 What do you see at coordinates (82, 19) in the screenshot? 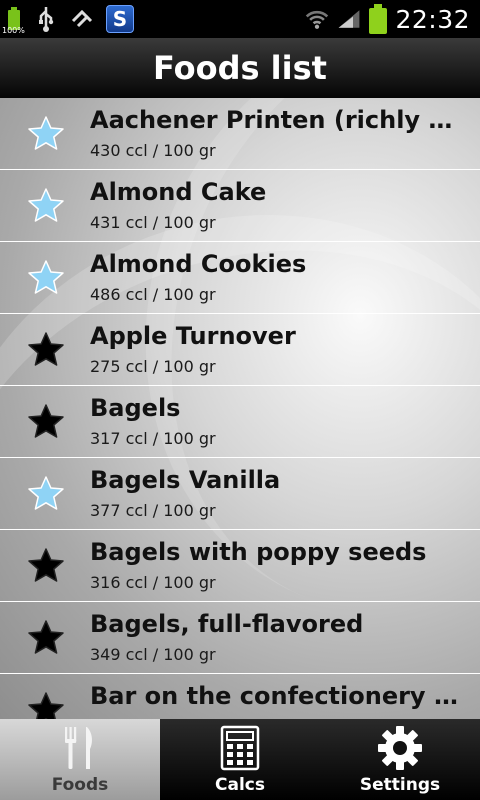
I see `usb-debugging-icon` at bounding box center [82, 19].